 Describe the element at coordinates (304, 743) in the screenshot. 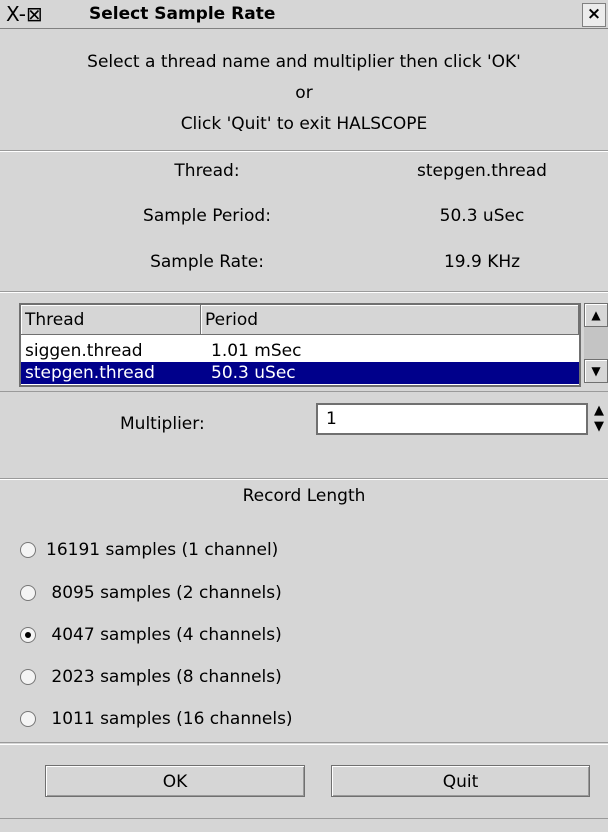

I see `button-separator` at that location.